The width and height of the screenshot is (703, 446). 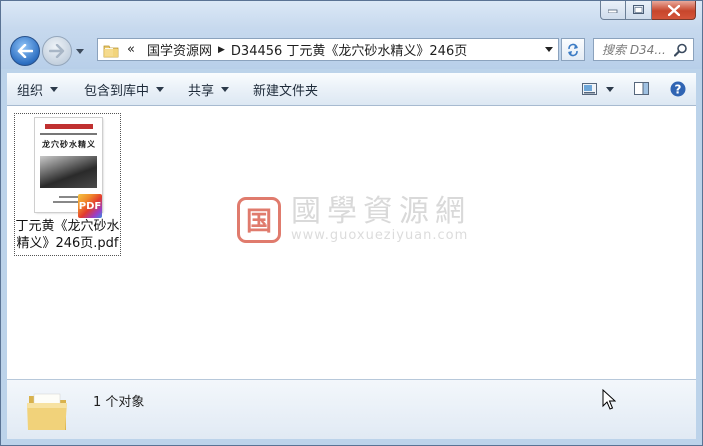 What do you see at coordinates (117, 91) in the screenshot?
I see `include-in-library-label: 包含到库中` at bounding box center [117, 91].